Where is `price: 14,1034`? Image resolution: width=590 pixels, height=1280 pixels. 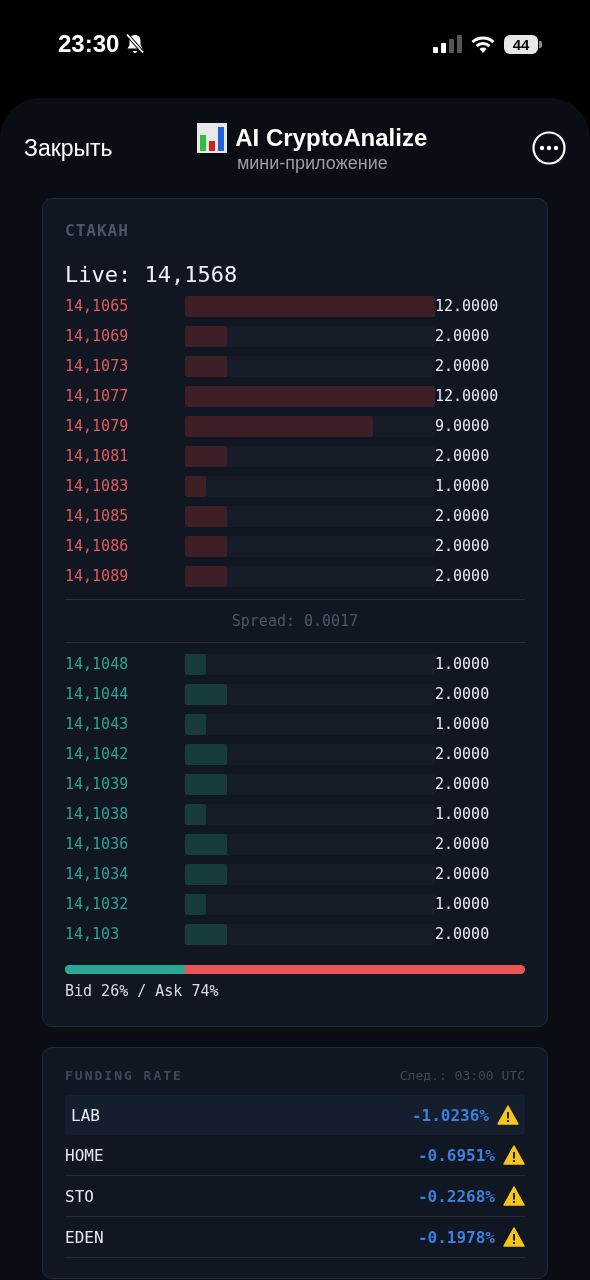
price: 14,1034 is located at coordinates (97, 874).